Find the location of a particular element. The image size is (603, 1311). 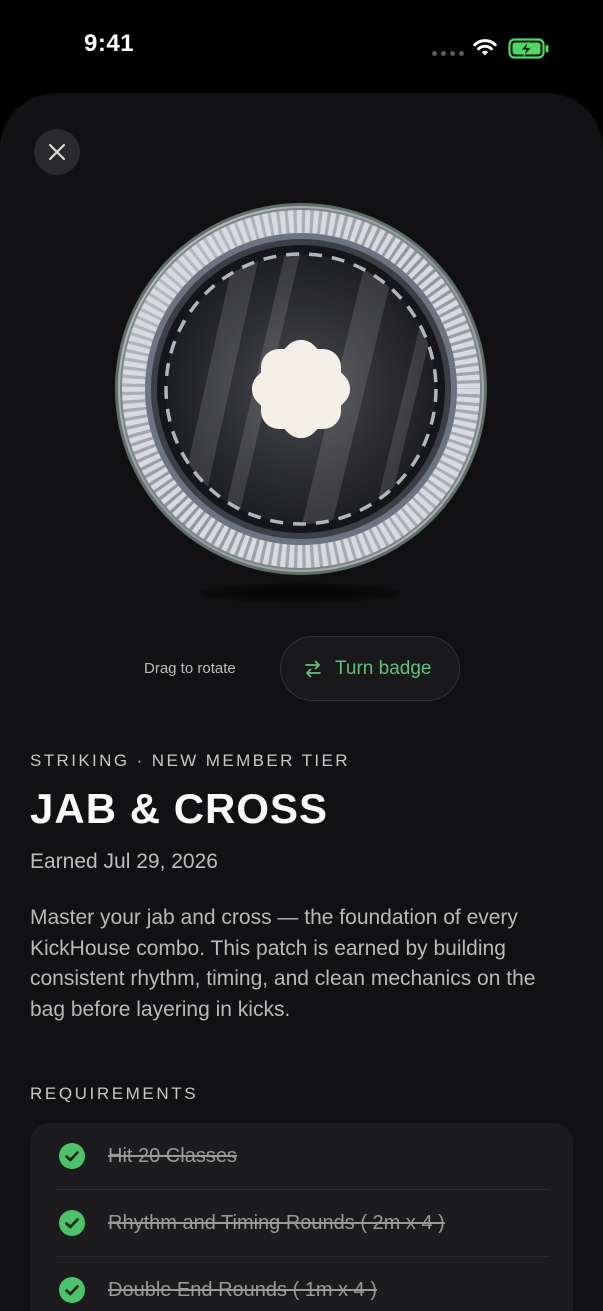

close-button is located at coordinates (57, 152).